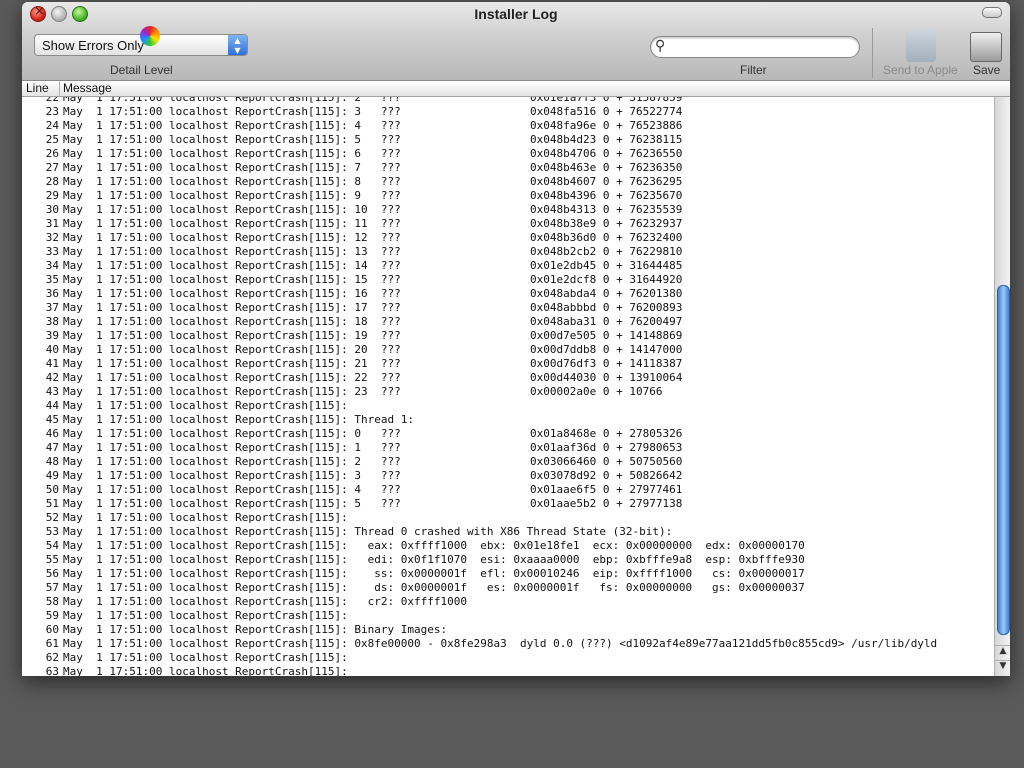  I want to click on log-address: 0x048b4607 0 + 76236295, so click(606, 181).